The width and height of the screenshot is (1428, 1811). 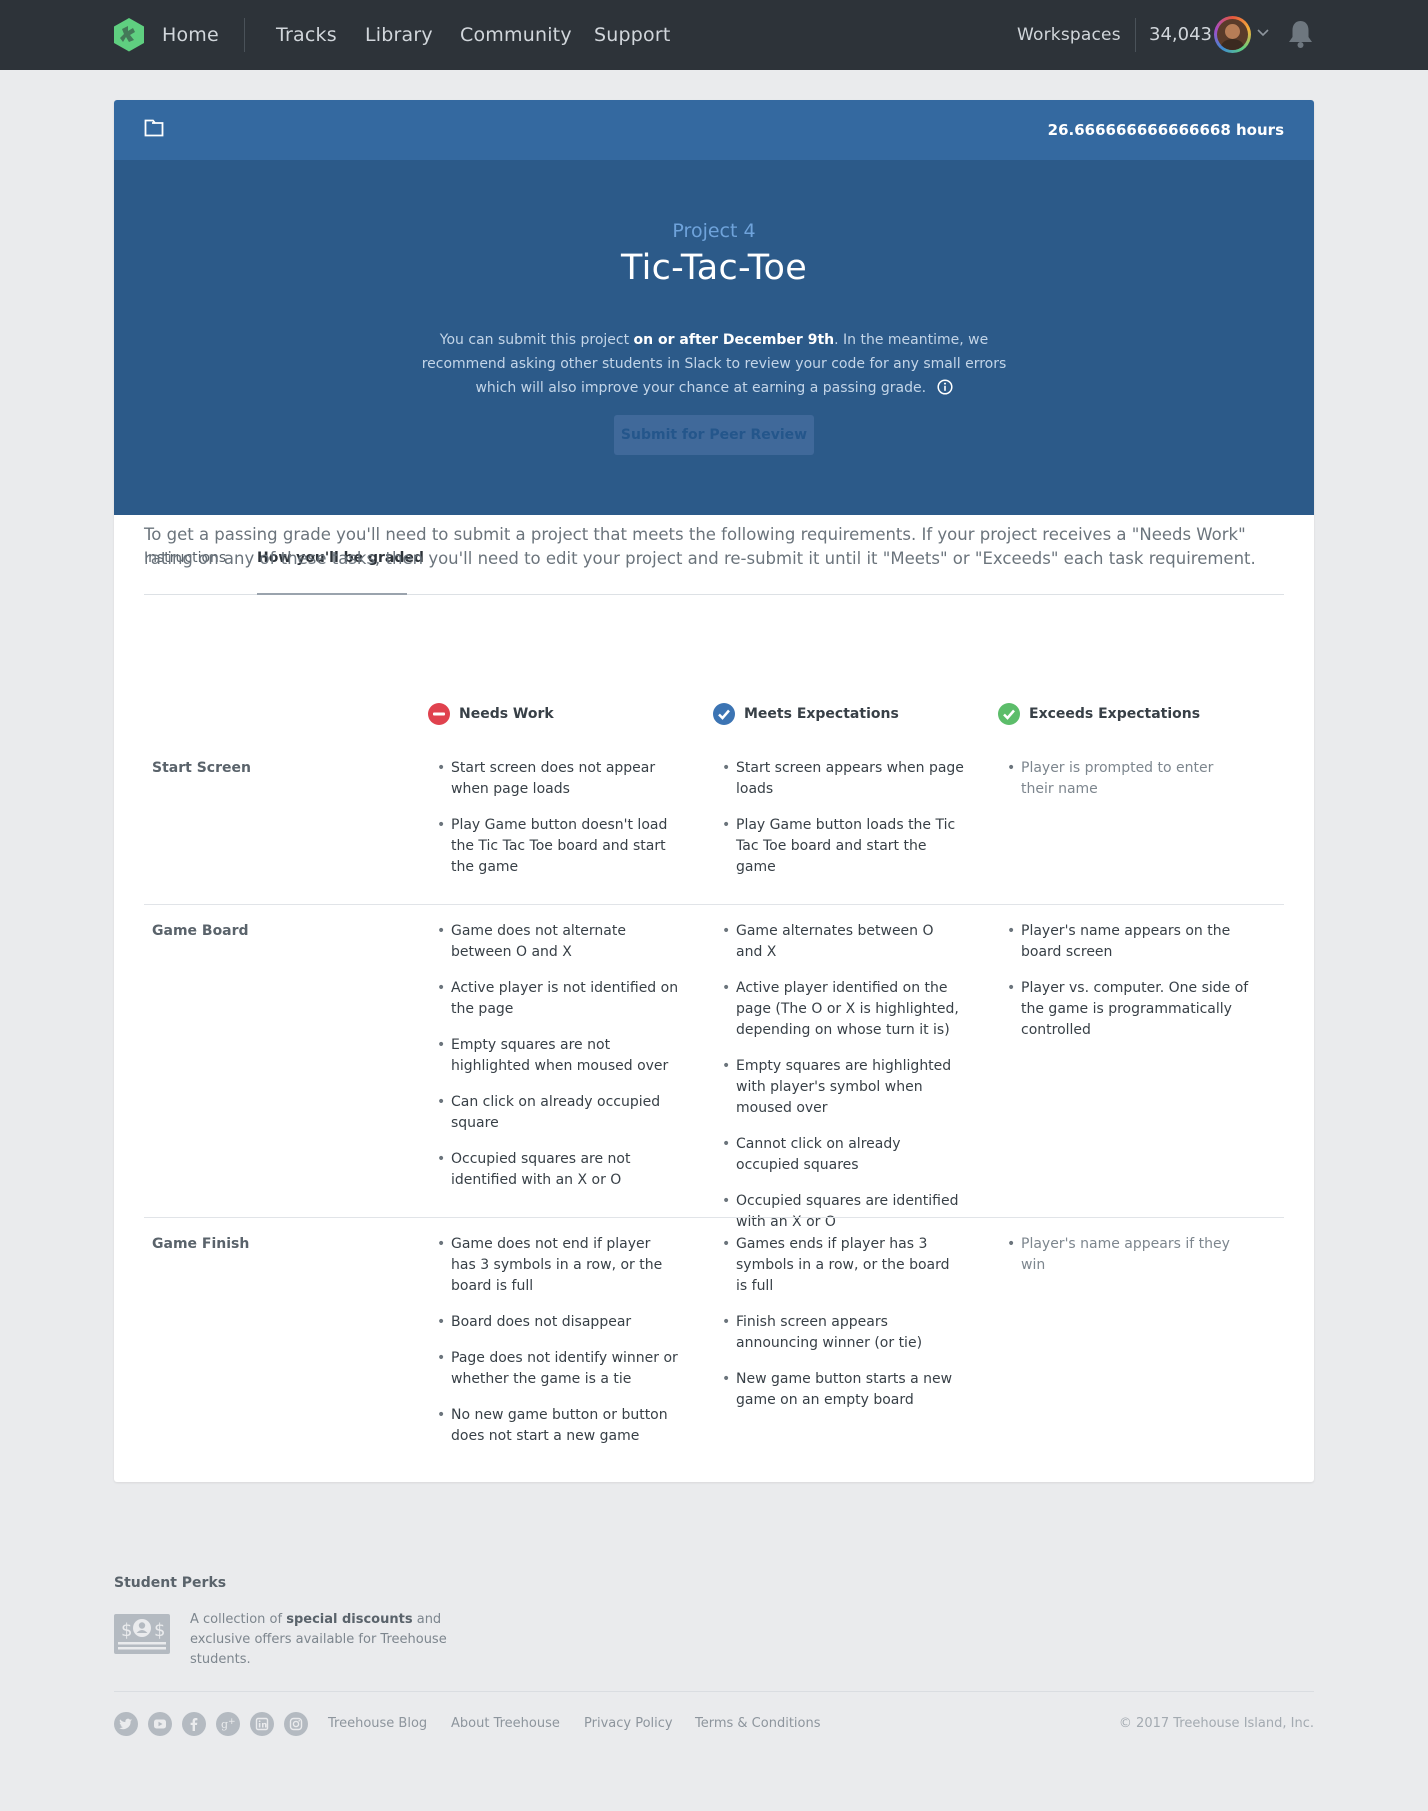 What do you see at coordinates (556, 1322) in the screenshot?
I see `list-item: Board does not disappear` at bounding box center [556, 1322].